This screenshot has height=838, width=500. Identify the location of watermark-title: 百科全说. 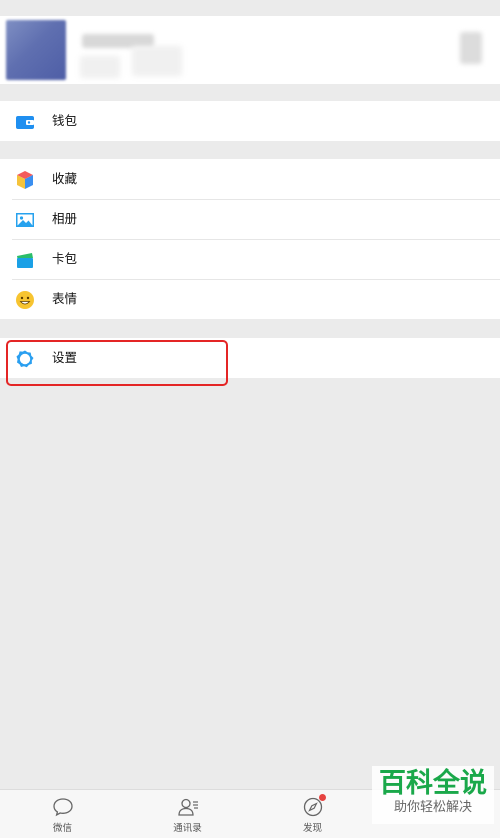
(433, 783).